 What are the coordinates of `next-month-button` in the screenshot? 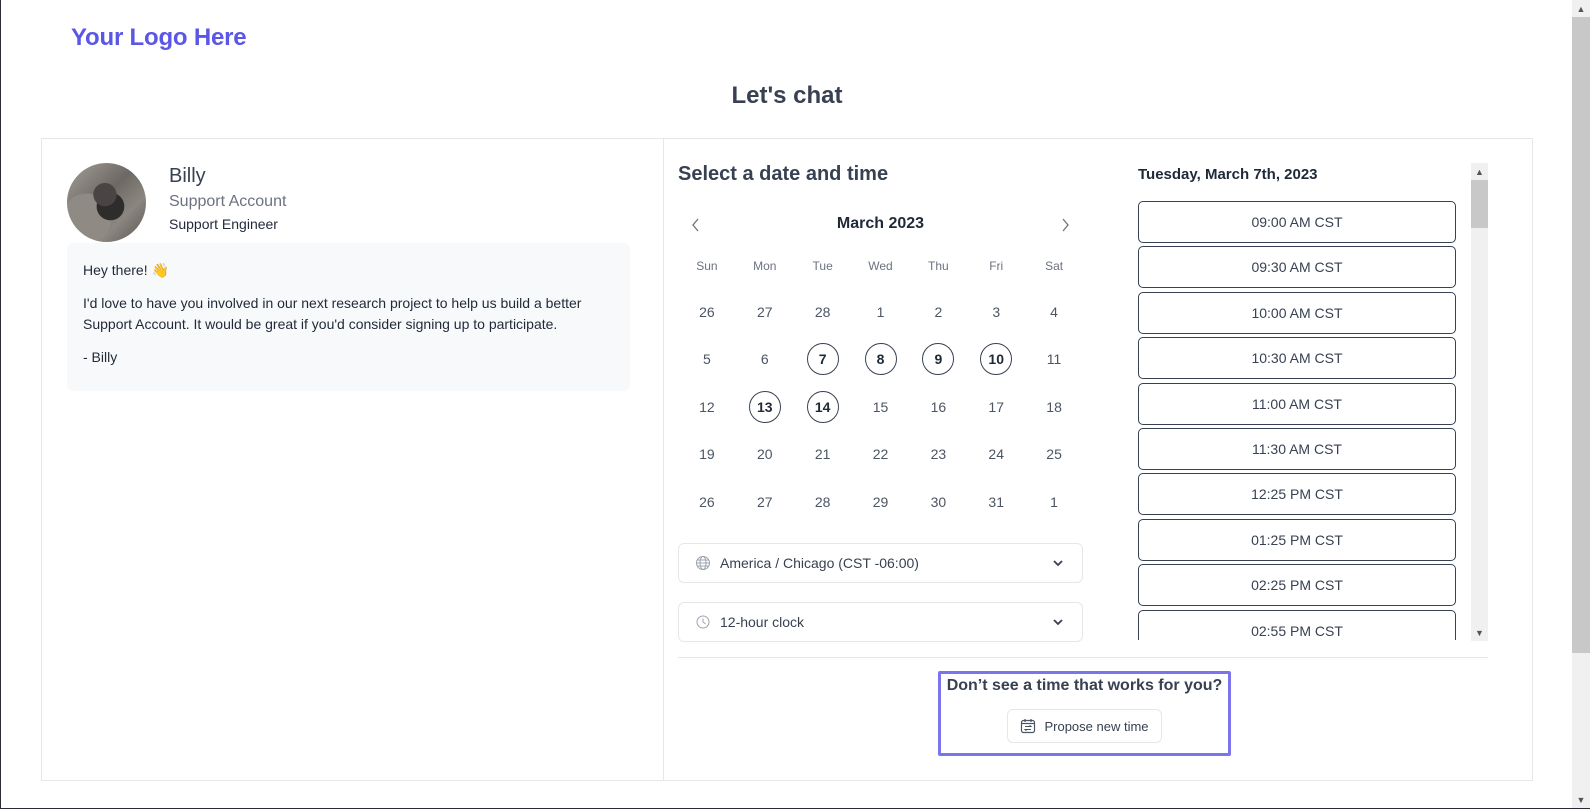 It's located at (1065, 225).